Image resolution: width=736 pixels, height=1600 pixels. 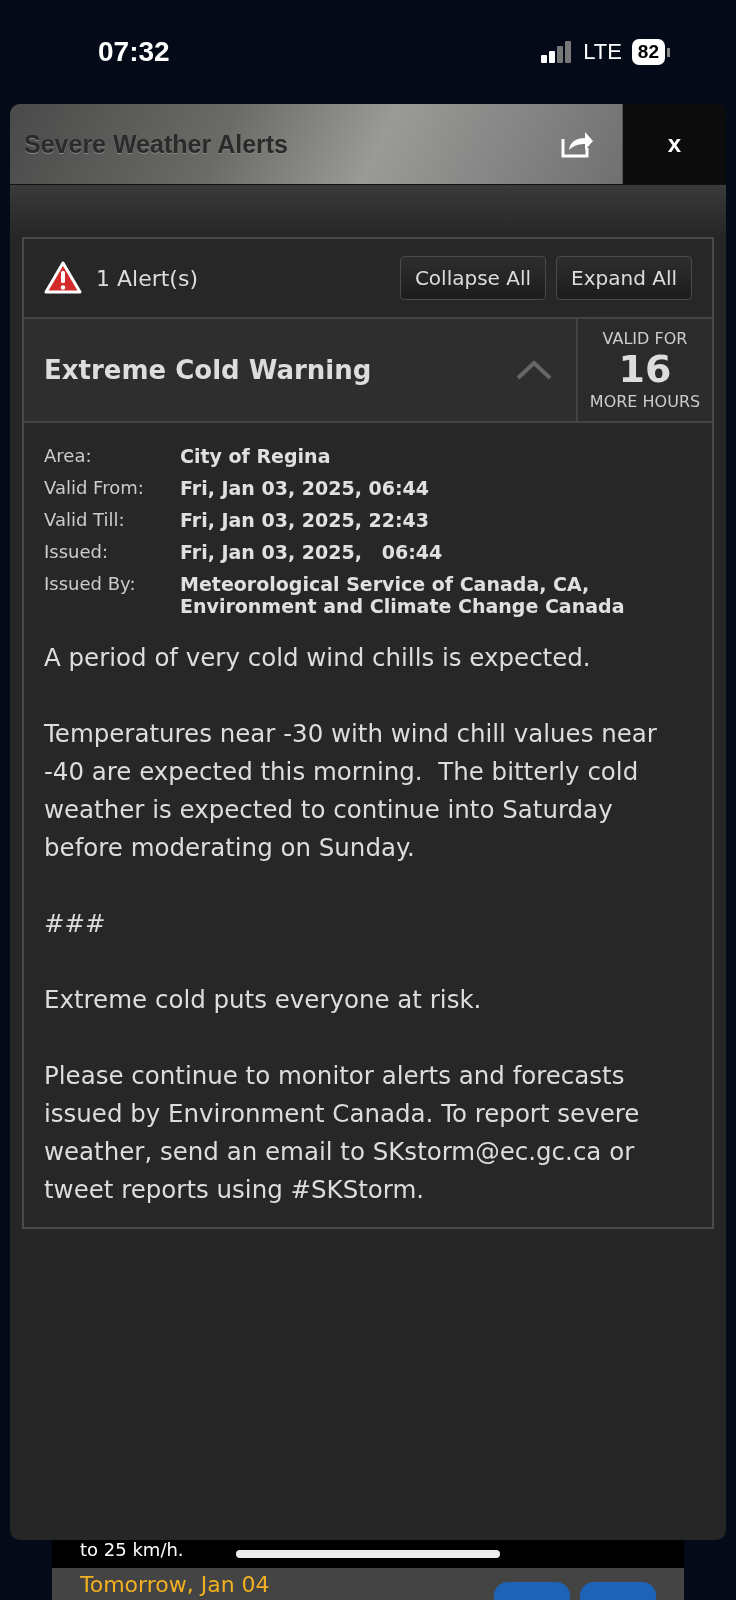 What do you see at coordinates (342, 1133) in the screenshot?
I see `alert-paragraph: Please continue to monitor alerts and forecasts issued by Environment Canada. To report severe weather, send an email to SKstorm@ec.gc.ca or tweet reports using #SKStorm.` at bounding box center [342, 1133].